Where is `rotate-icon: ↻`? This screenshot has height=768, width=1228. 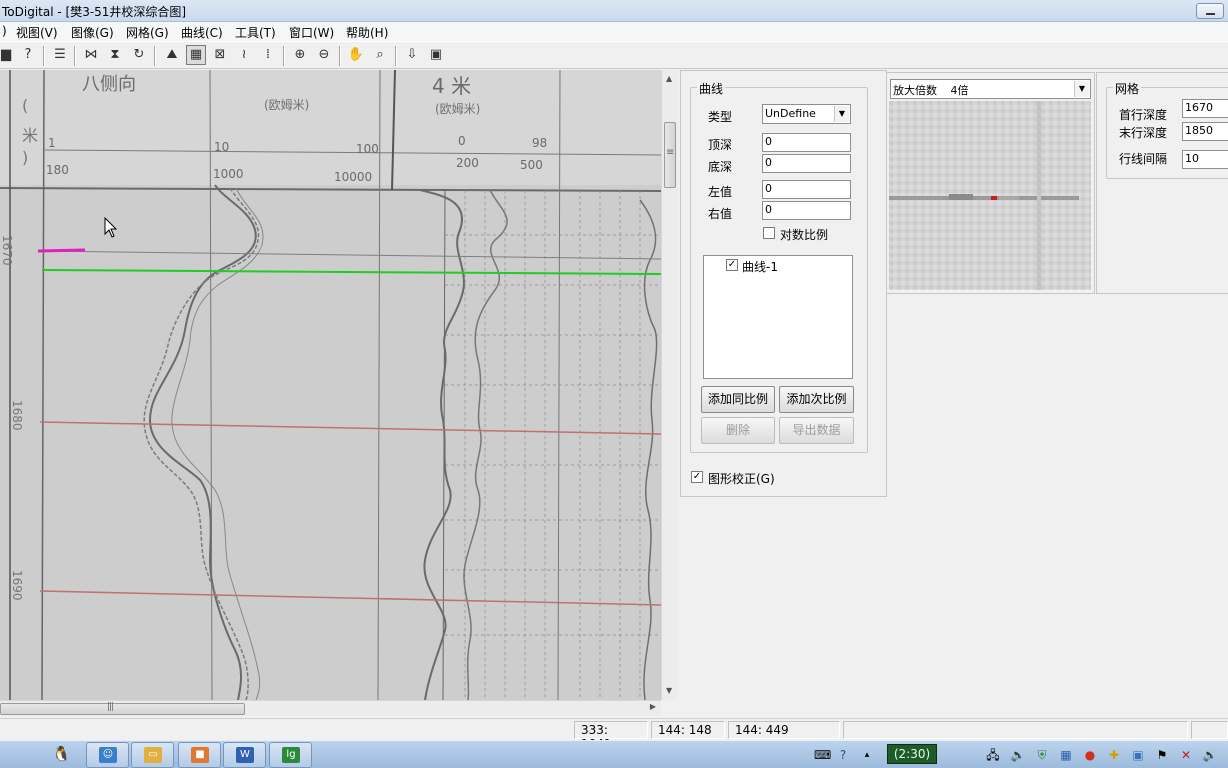
rotate-icon: ↻ is located at coordinates (139, 55).